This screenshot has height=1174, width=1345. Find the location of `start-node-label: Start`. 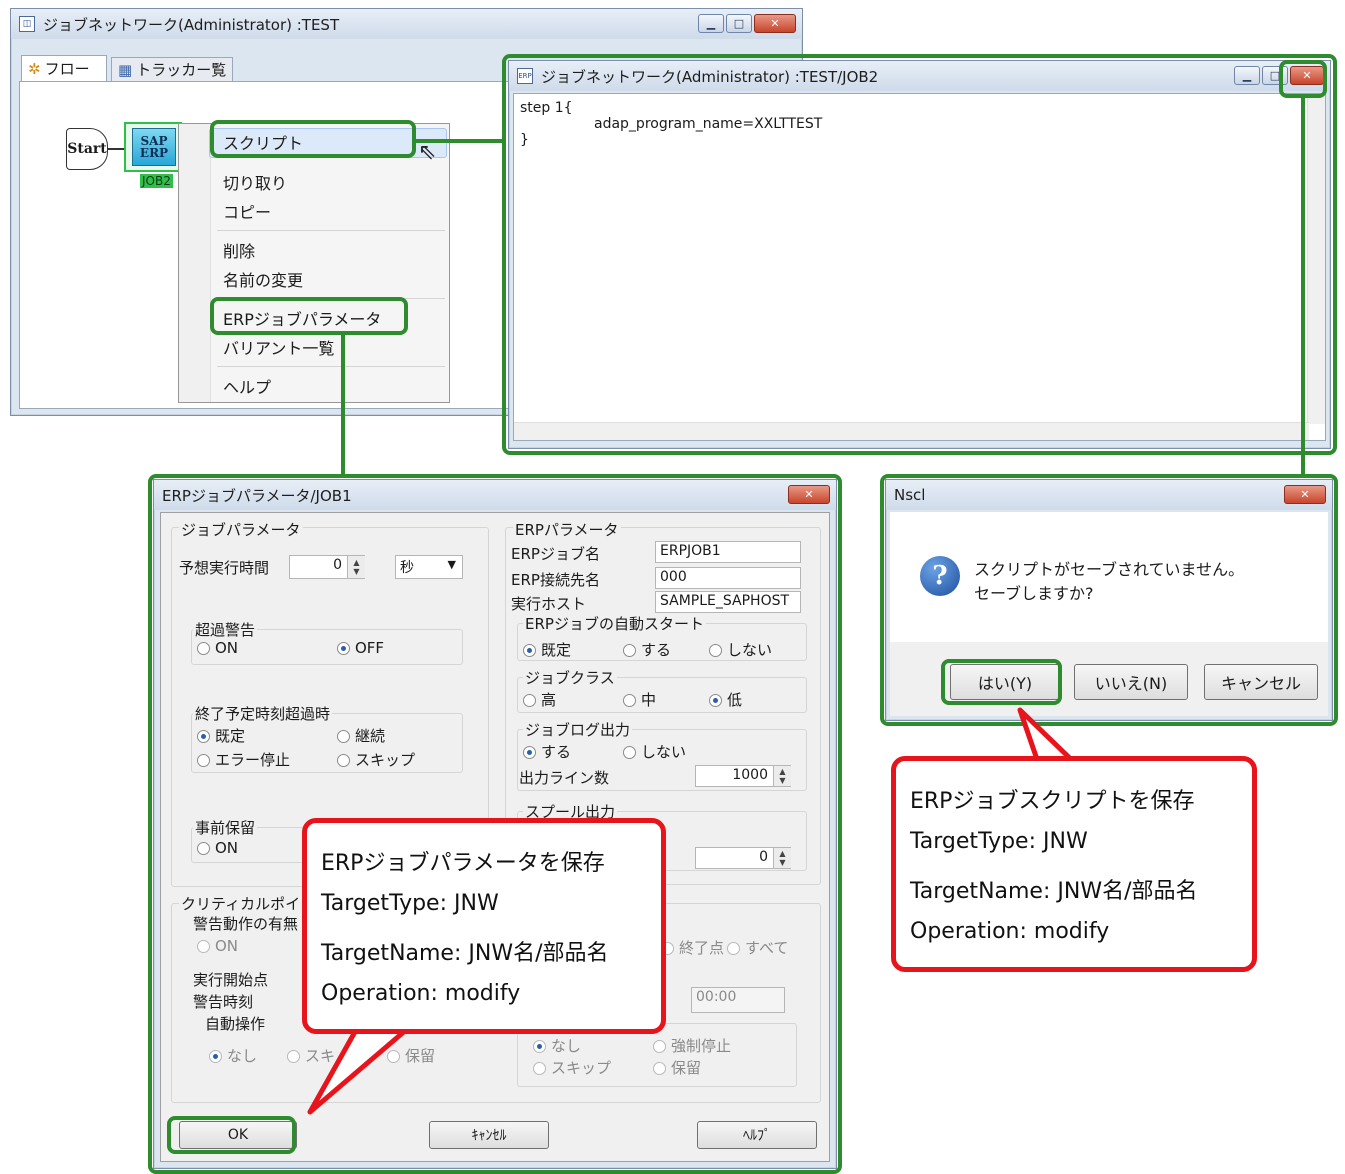

start-node-label: Start is located at coordinates (87, 149).